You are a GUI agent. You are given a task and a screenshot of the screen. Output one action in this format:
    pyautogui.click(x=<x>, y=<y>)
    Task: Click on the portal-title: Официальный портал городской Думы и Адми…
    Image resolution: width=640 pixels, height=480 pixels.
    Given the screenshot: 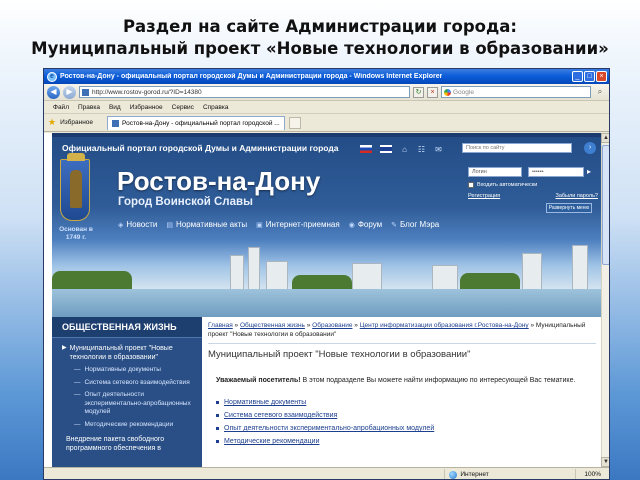 What is the action you would take?
    pyautogui.click(x=200, y=148)
    